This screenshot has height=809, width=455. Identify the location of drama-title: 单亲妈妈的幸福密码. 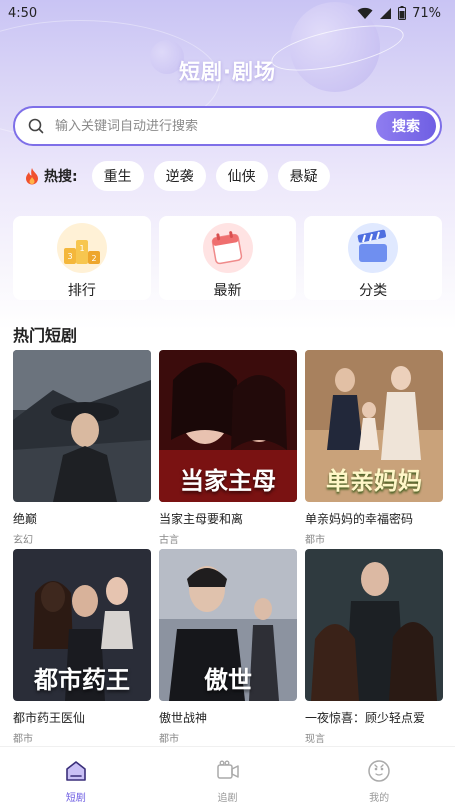
(359, 519).